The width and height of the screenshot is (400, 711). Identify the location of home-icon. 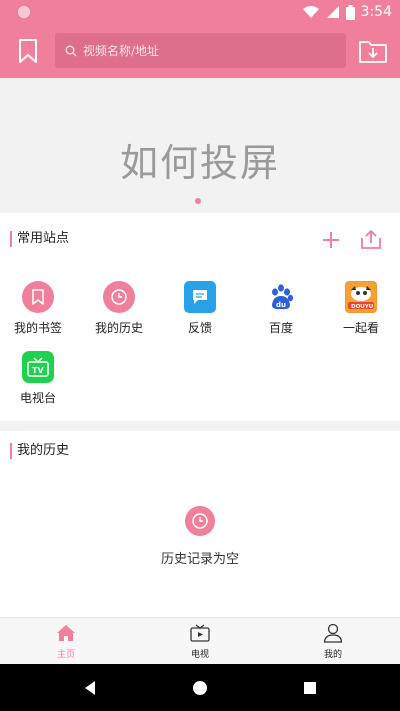
(66, 633).